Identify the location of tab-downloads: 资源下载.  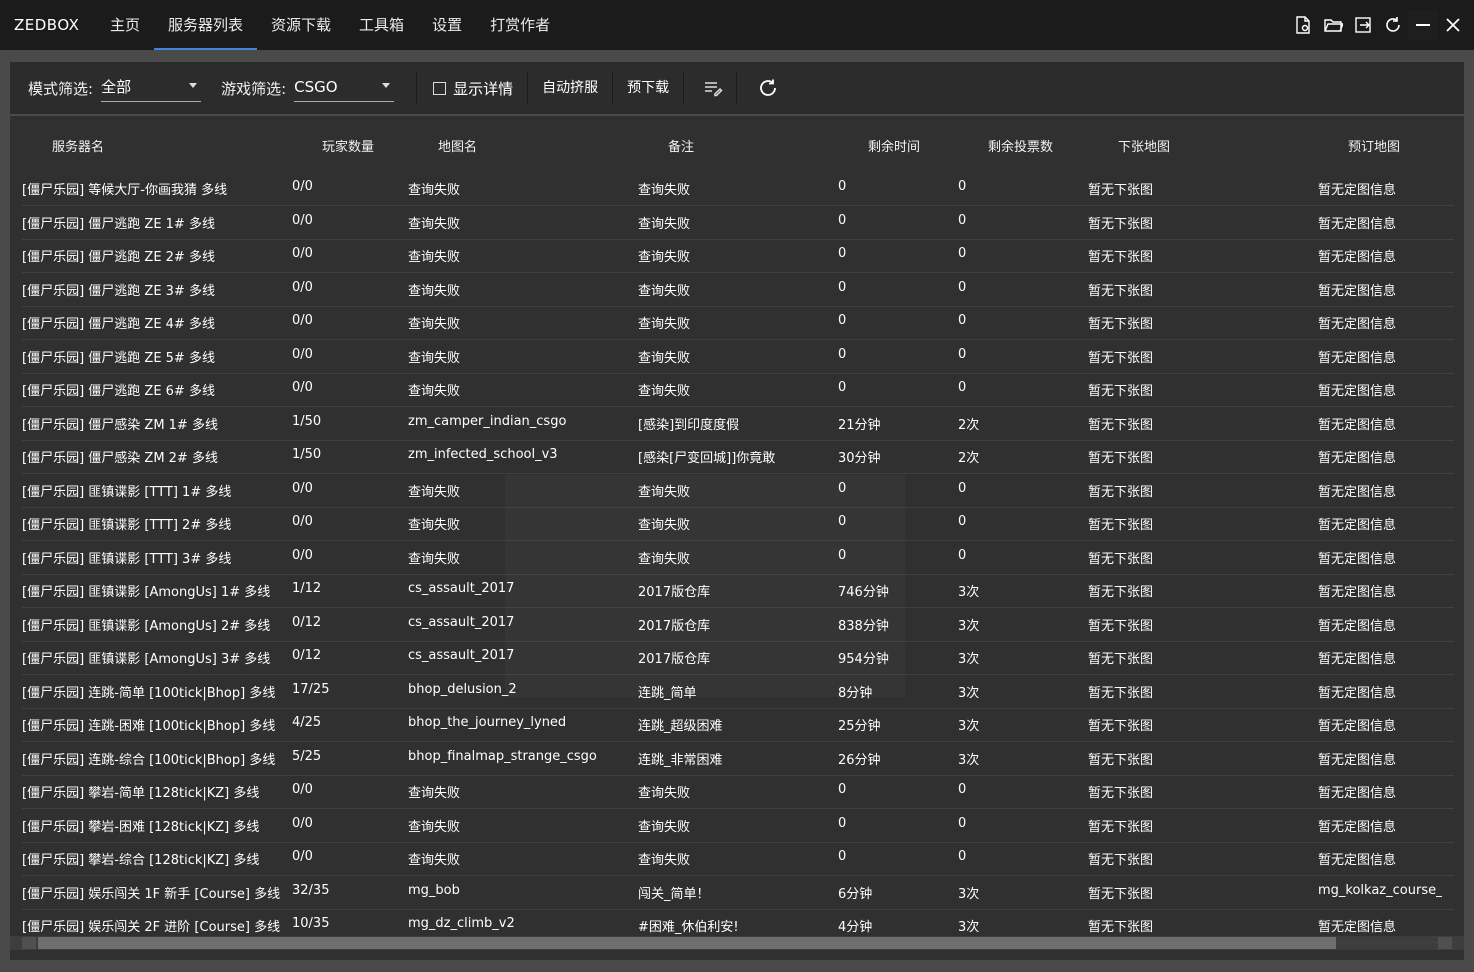
(301, 25).